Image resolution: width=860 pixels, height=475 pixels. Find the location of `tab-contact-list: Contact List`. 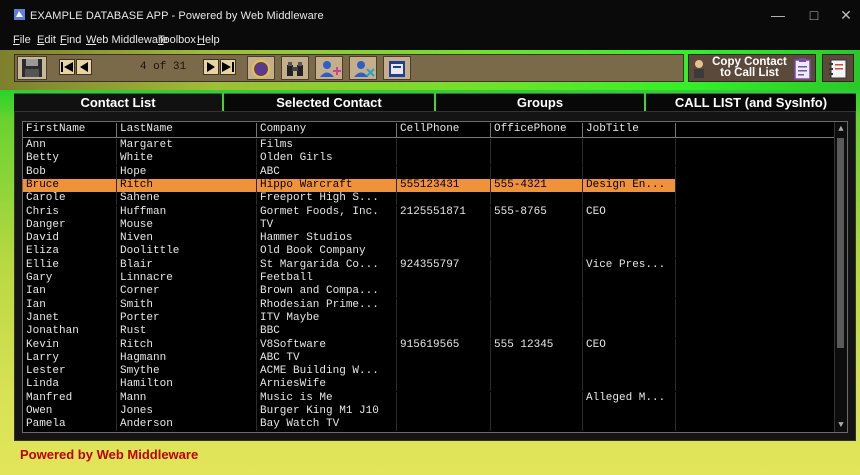

tab-contact-list: Contact List is located at coordinates (118, 103).